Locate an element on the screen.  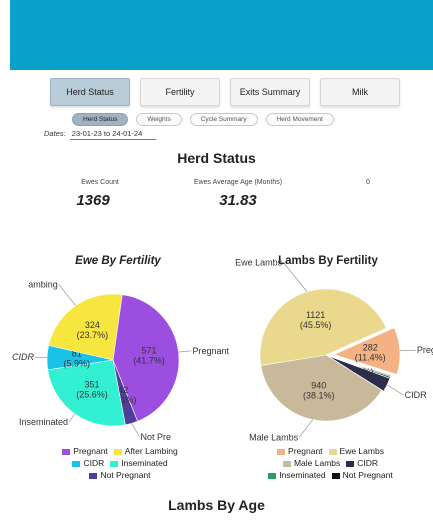
subtab-weights: Weights is located at coordinates (159, 119).